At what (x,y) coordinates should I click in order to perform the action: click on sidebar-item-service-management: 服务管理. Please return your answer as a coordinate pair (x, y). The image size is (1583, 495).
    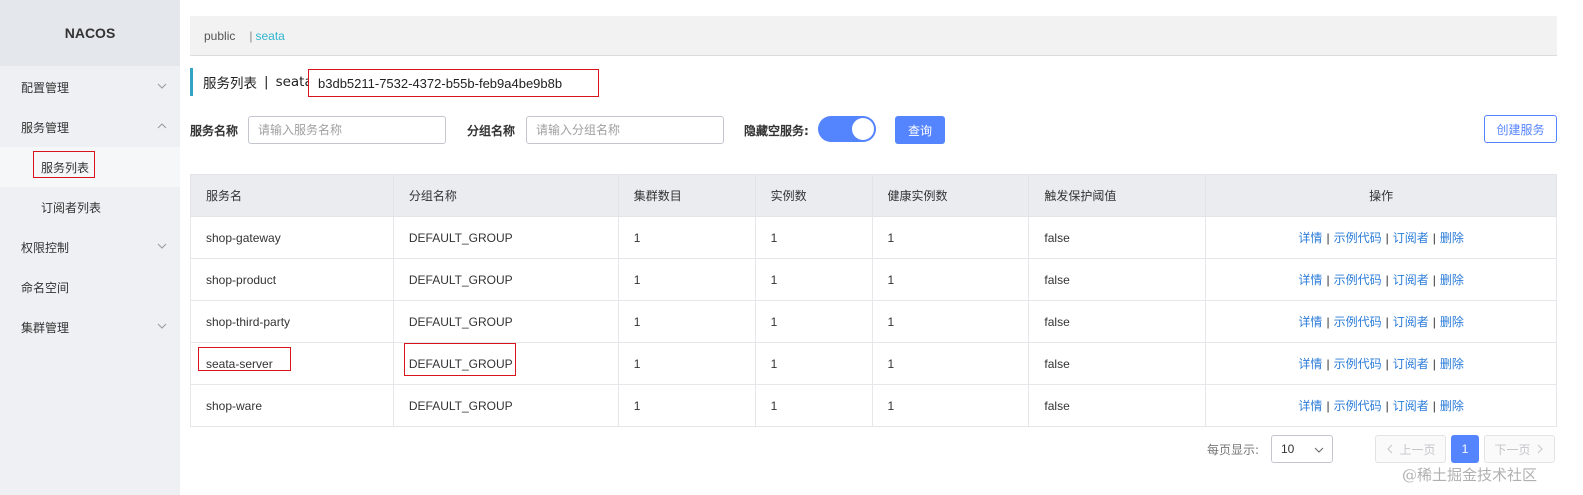
    Looking at the image, I should click on (90, 127).